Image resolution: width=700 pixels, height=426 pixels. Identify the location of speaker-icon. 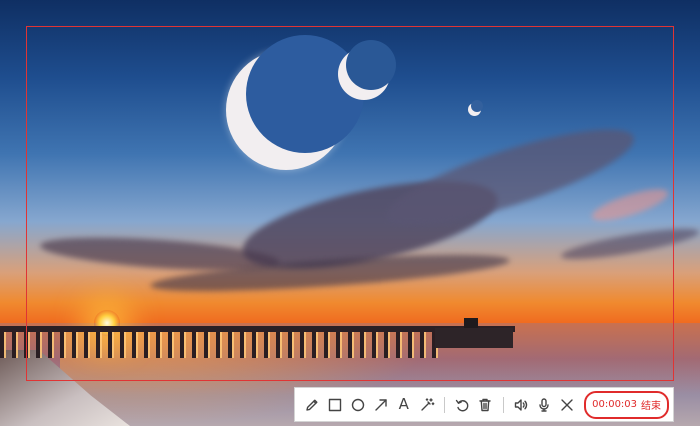
(521, 404).